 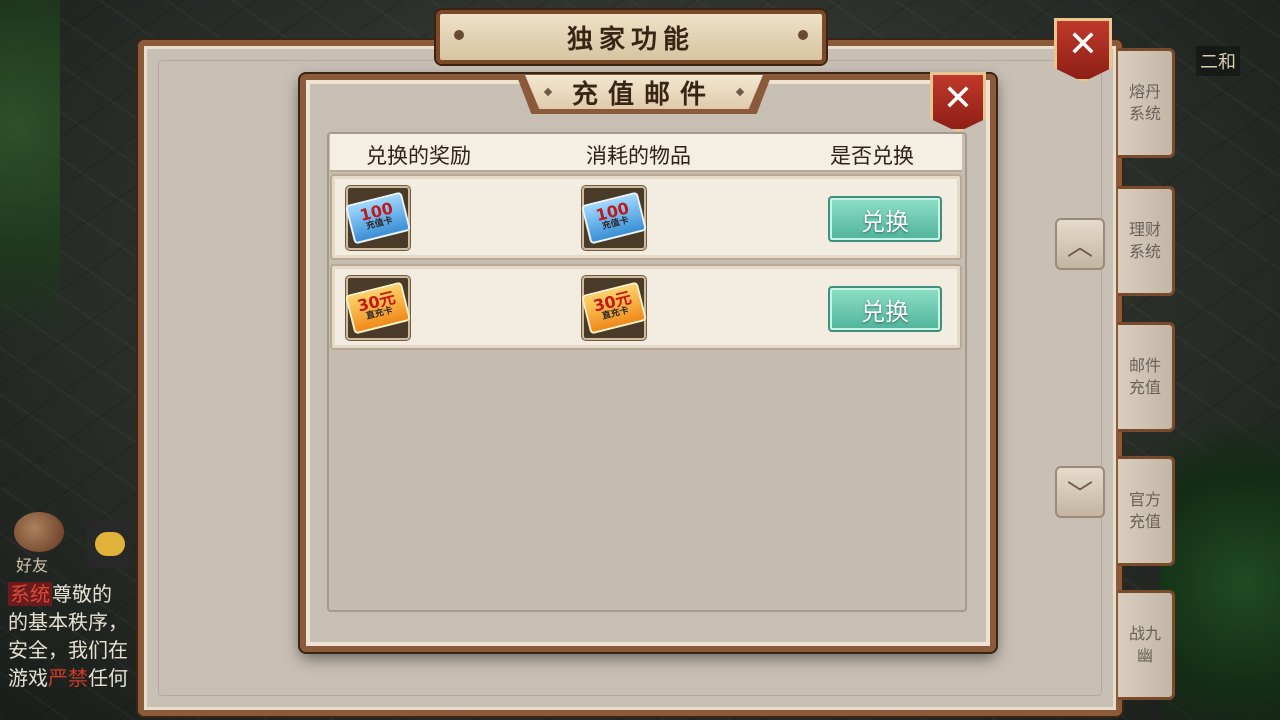 I want to click on side-tab-battle: 战九 幽, so click(x=1146, y=645).